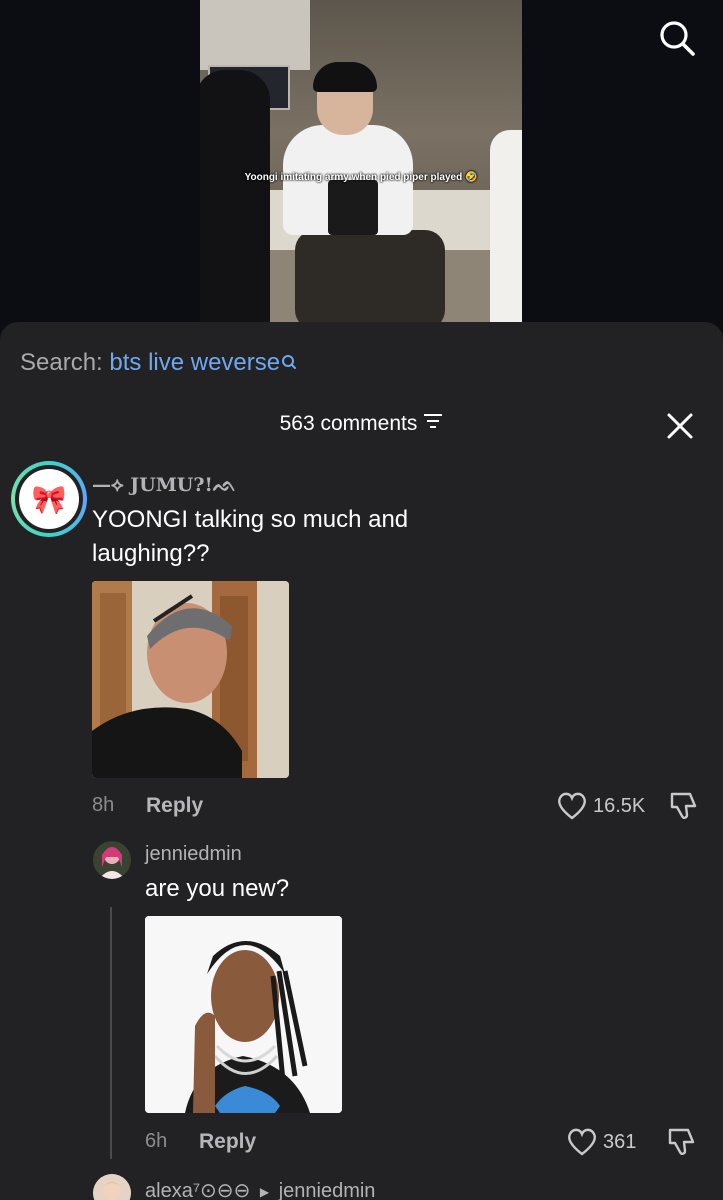 The width and height of the screenshot is (723, 1200). I want to click on comment-text-line2: laughing??, so click(151, 553).